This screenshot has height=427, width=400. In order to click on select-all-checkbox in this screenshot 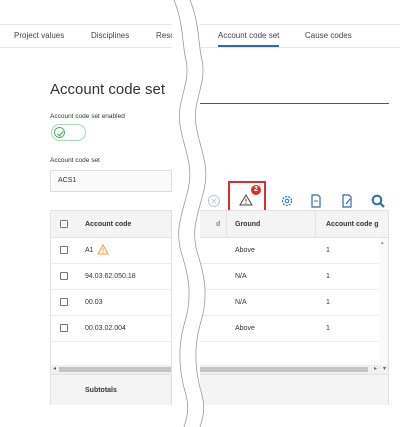, I will do `click(64, 224)`.